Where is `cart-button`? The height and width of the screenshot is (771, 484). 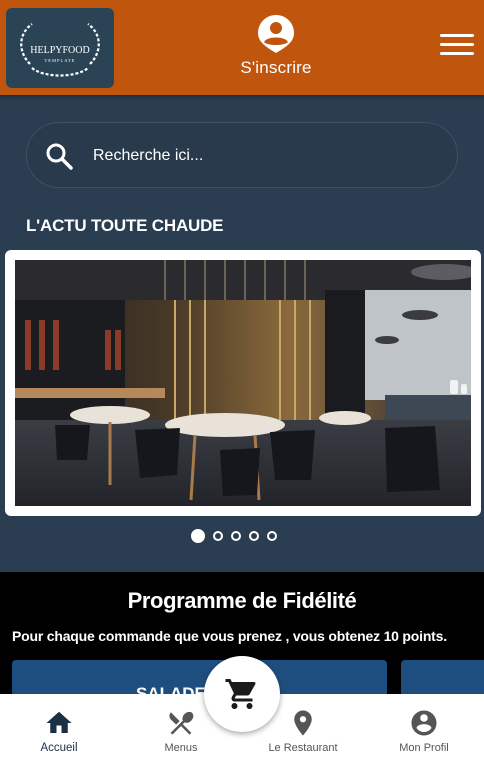 cart-button is located at coordinates (242, 694).